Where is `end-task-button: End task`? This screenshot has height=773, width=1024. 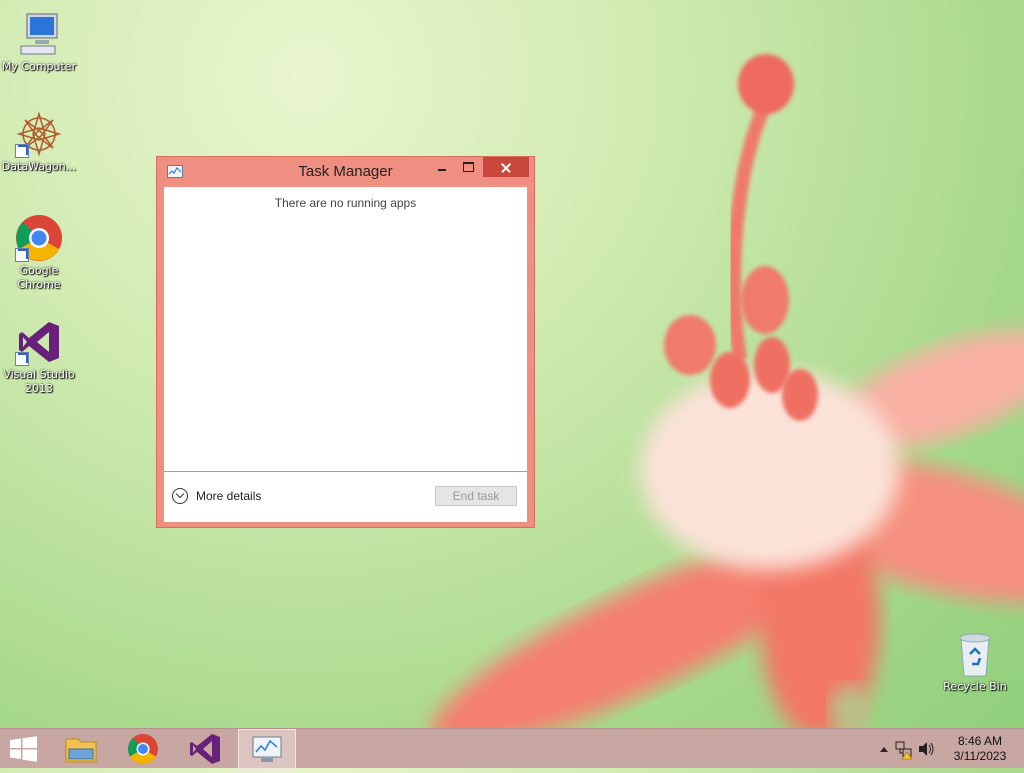 end-task-button: End task is located at coordinates (476, 496).